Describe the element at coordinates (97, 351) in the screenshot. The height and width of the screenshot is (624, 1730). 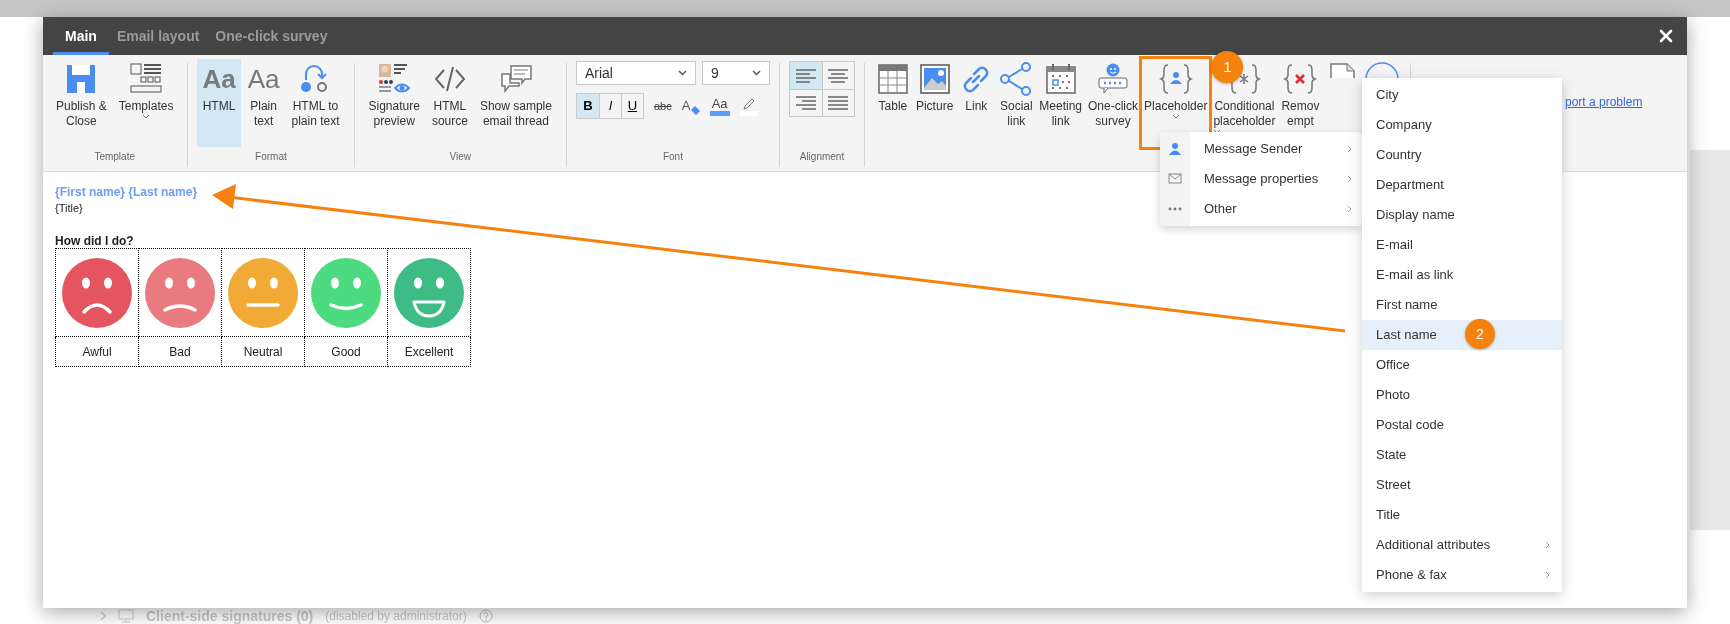
I see `rating-label: Awful` at that location.